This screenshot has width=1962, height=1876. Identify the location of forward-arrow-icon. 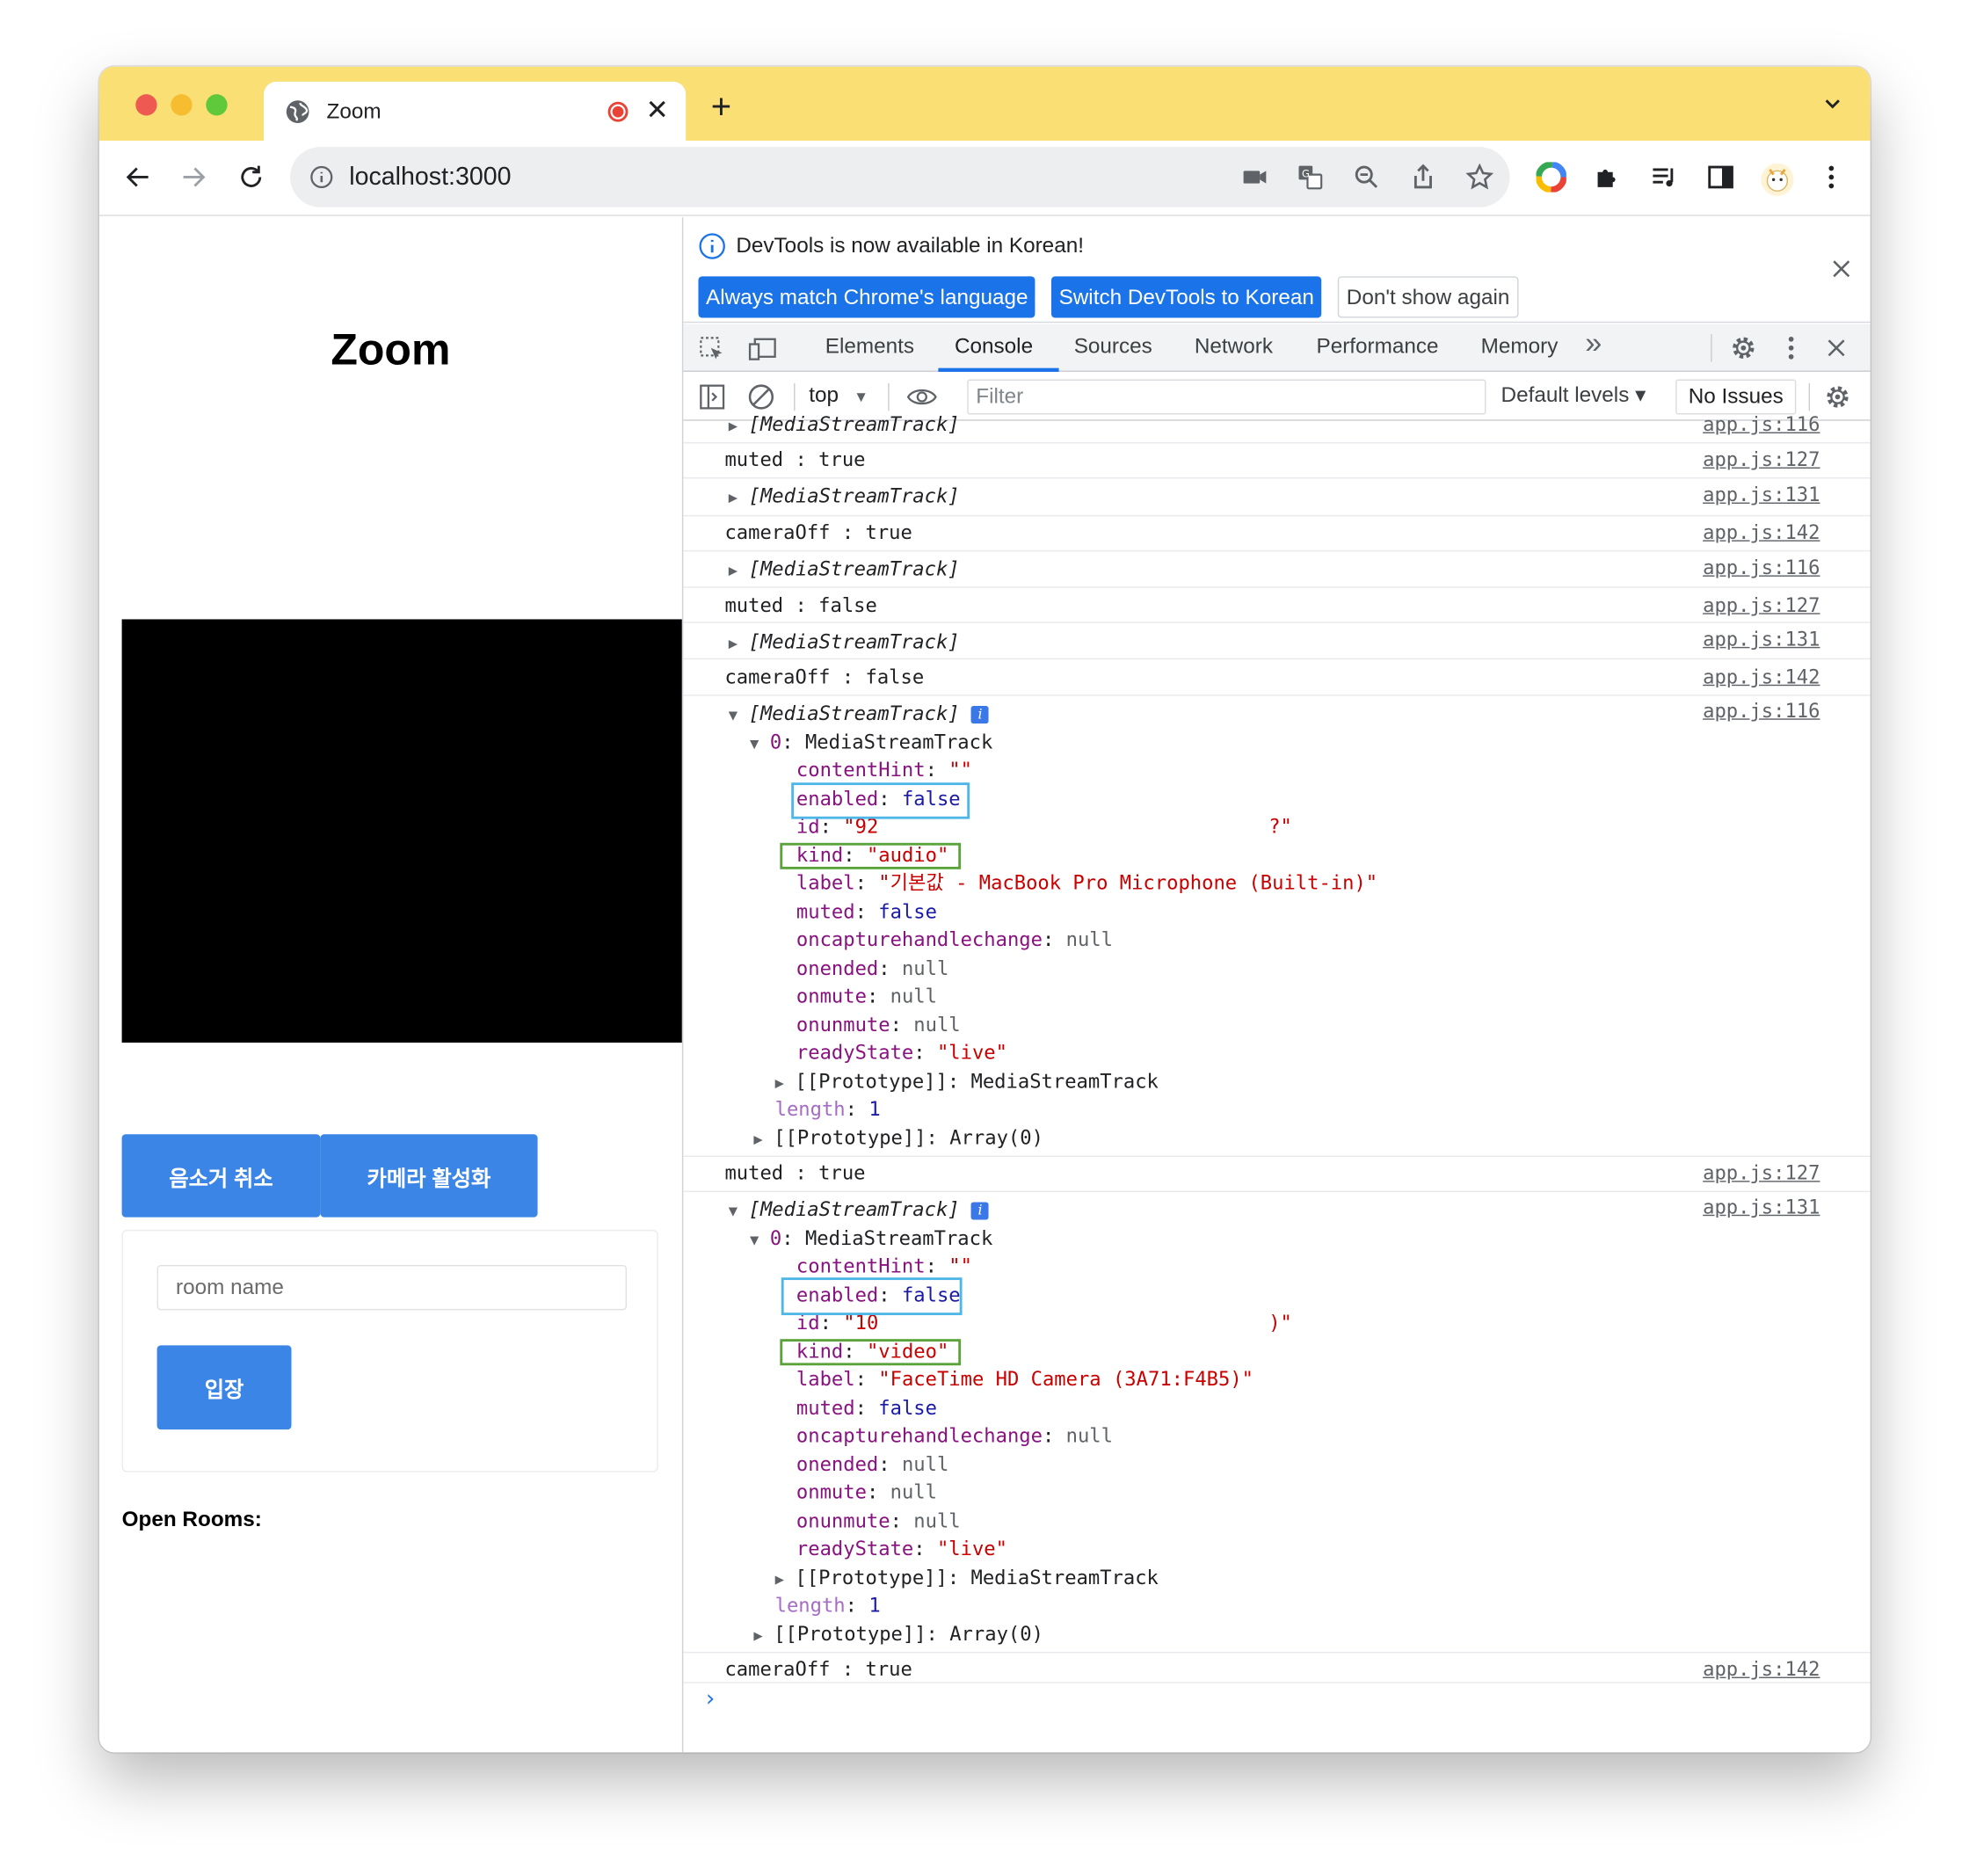
(193, 181).